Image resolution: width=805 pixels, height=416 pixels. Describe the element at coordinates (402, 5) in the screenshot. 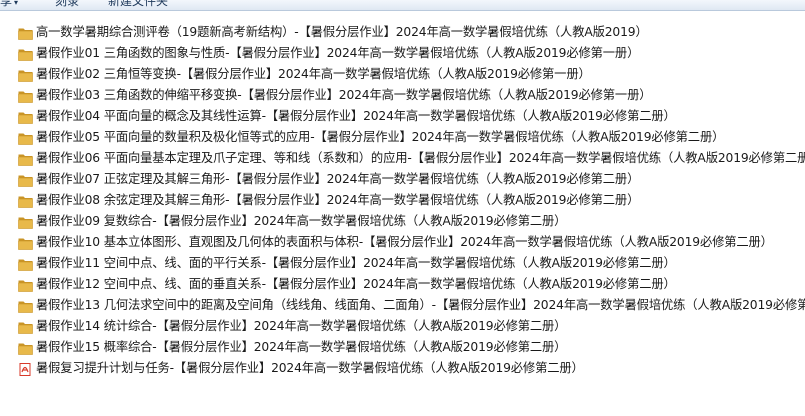

I see `toolbar: 享 ▾ 刻录 新建文件夹` at that location.